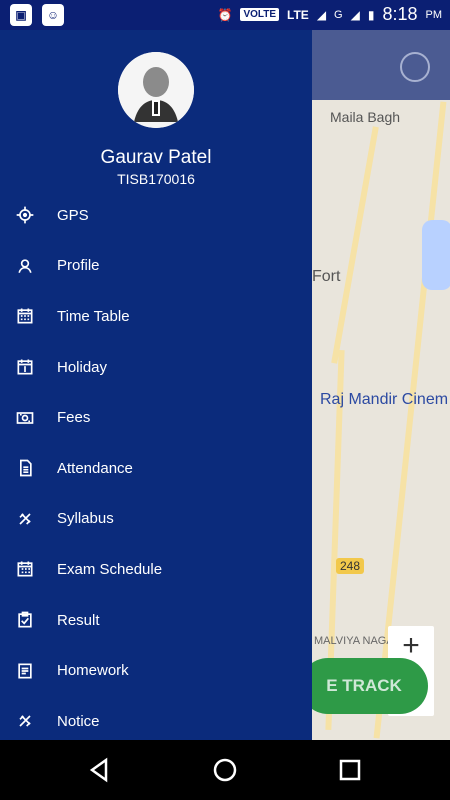  I want to click on menu-label: Syllabus, so click(85, 519).